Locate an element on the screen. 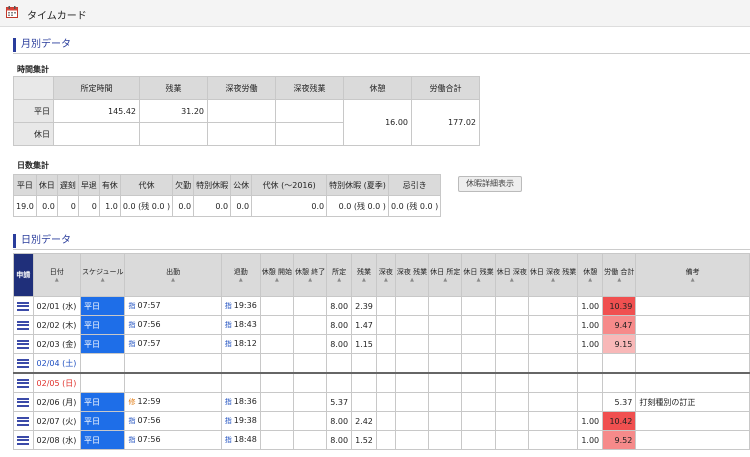 This screenshot has height=457, width=750. date-cell: 02/01 (水) is located at coordinates (56, 306).